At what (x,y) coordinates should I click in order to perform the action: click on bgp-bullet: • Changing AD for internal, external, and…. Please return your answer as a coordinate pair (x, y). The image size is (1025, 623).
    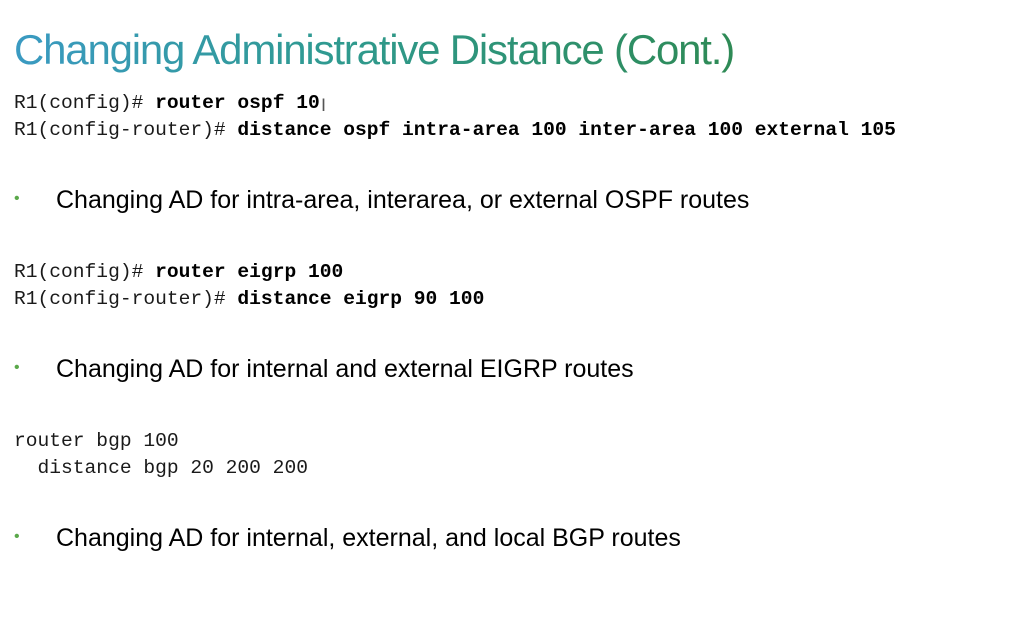
    Looking at the image, I should click on (347, 538).